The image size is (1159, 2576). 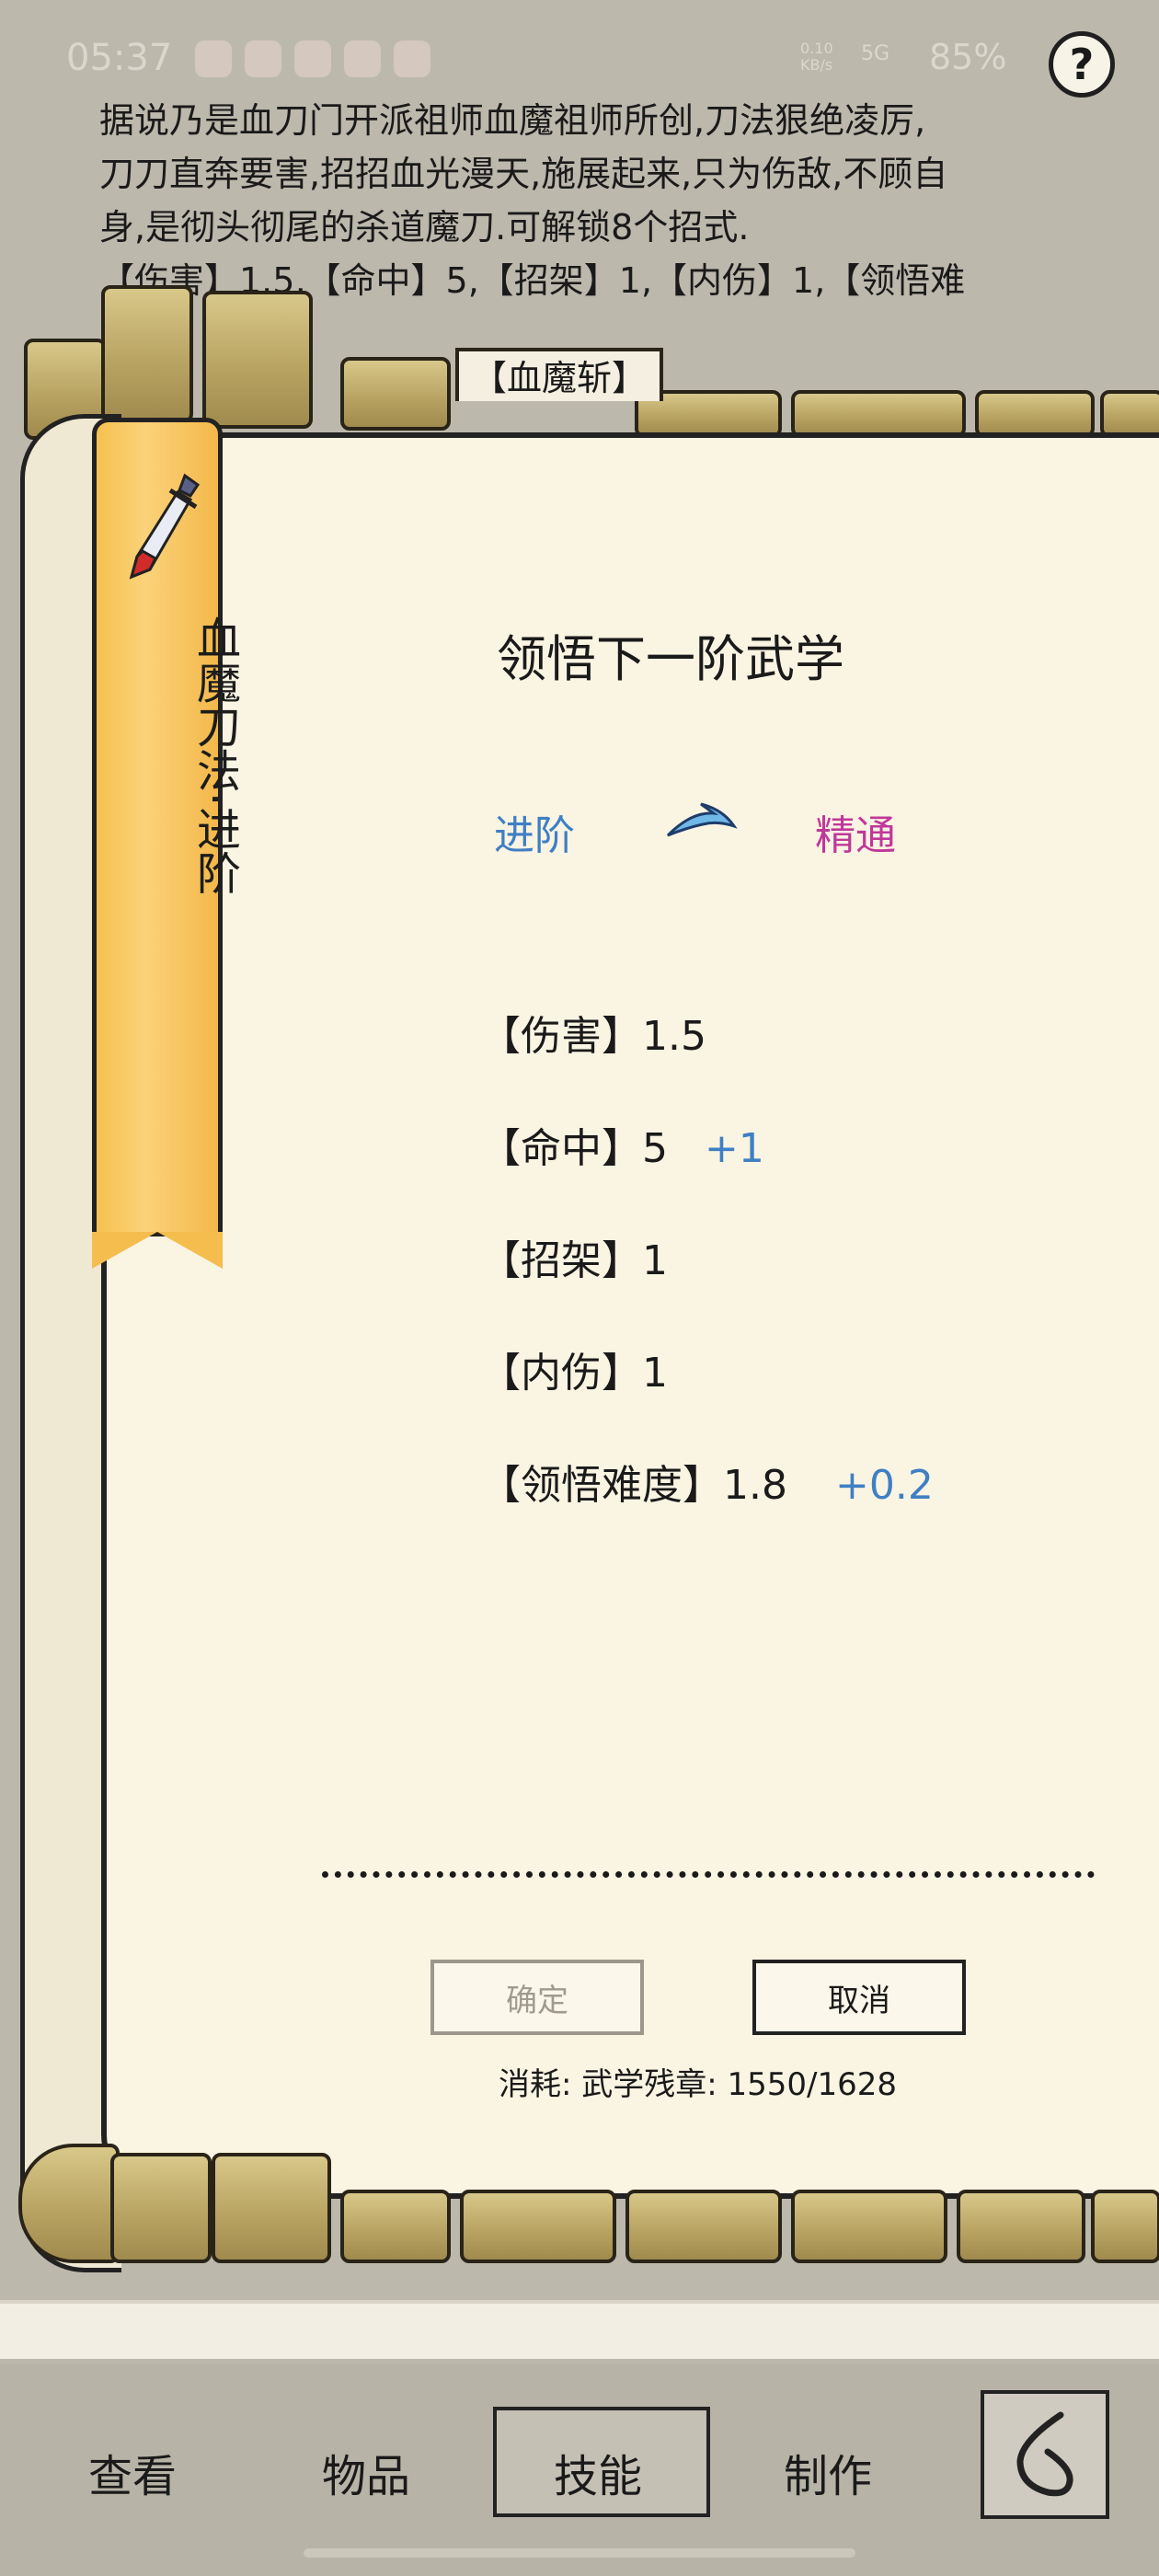 I want to click on dagger-icon, so click(x=165, y=526).